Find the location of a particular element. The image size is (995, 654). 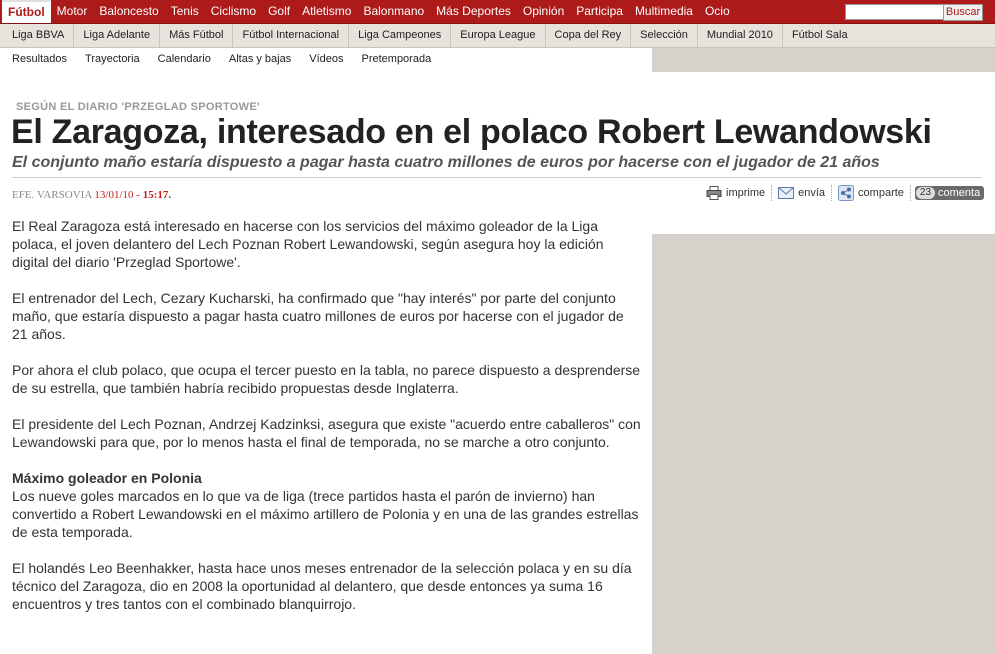

sub-nav-item-seleccion: Selección is located at coordinates (664, 35).